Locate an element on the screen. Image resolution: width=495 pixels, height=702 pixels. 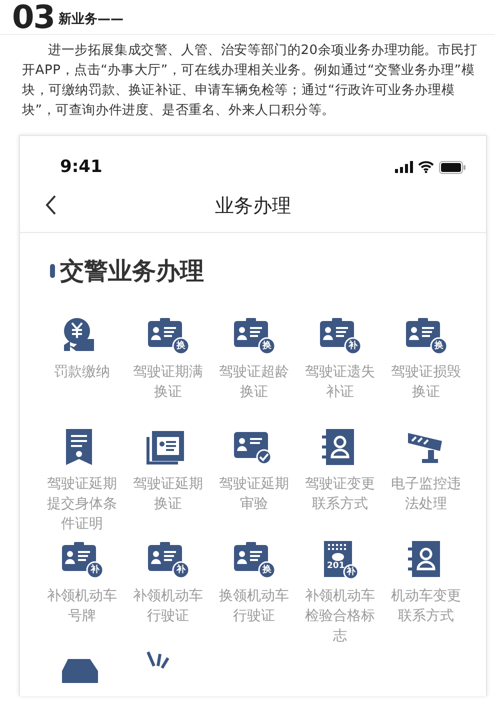
status-time: 9:41 is located at coordinates (81, 167).